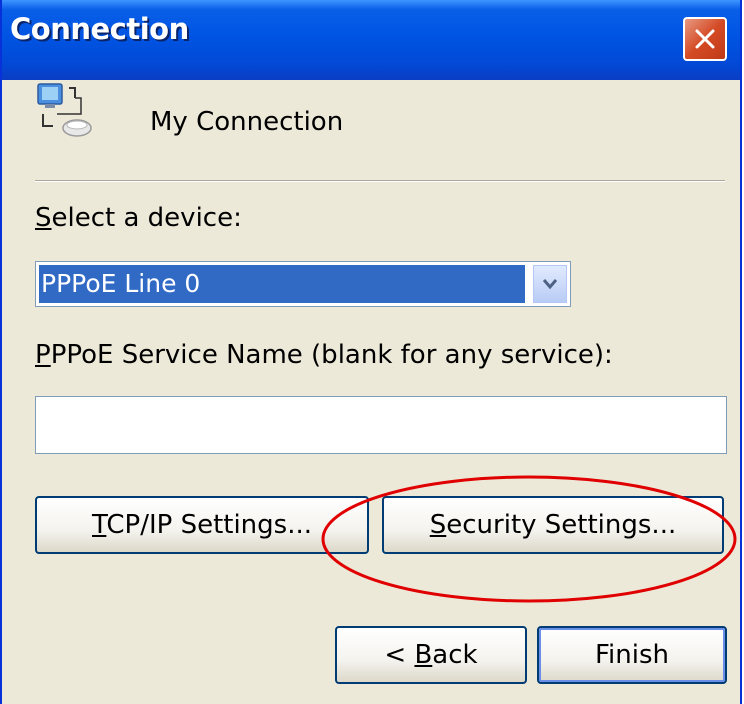  I want to click on network-connection-icon, so click(64, 110).